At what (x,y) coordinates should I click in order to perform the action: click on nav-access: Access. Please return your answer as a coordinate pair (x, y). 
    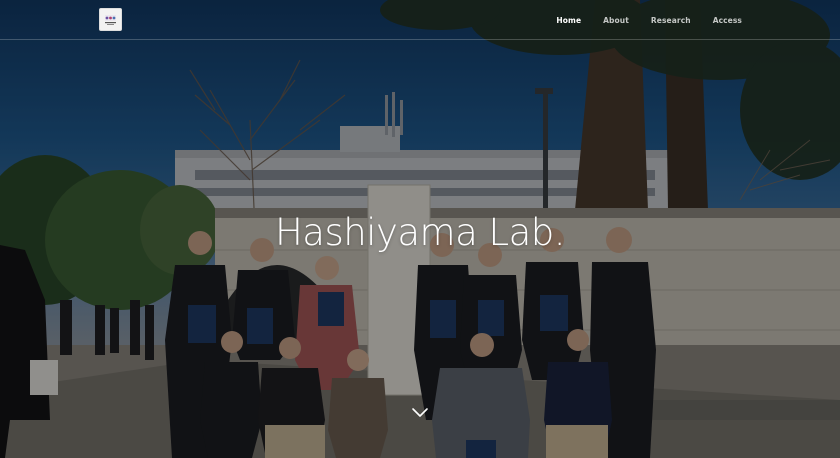
    Looking at the image, I should click on (727, 20).